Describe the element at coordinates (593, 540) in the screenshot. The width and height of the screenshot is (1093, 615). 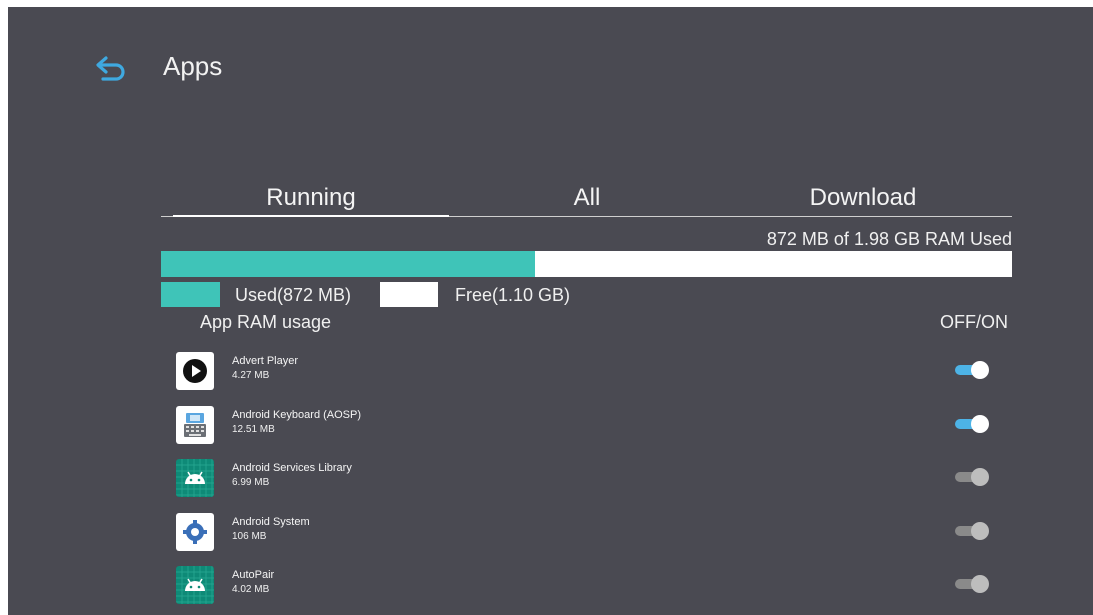
I see `app-row-android-system: Android System 106 MB` at that location.